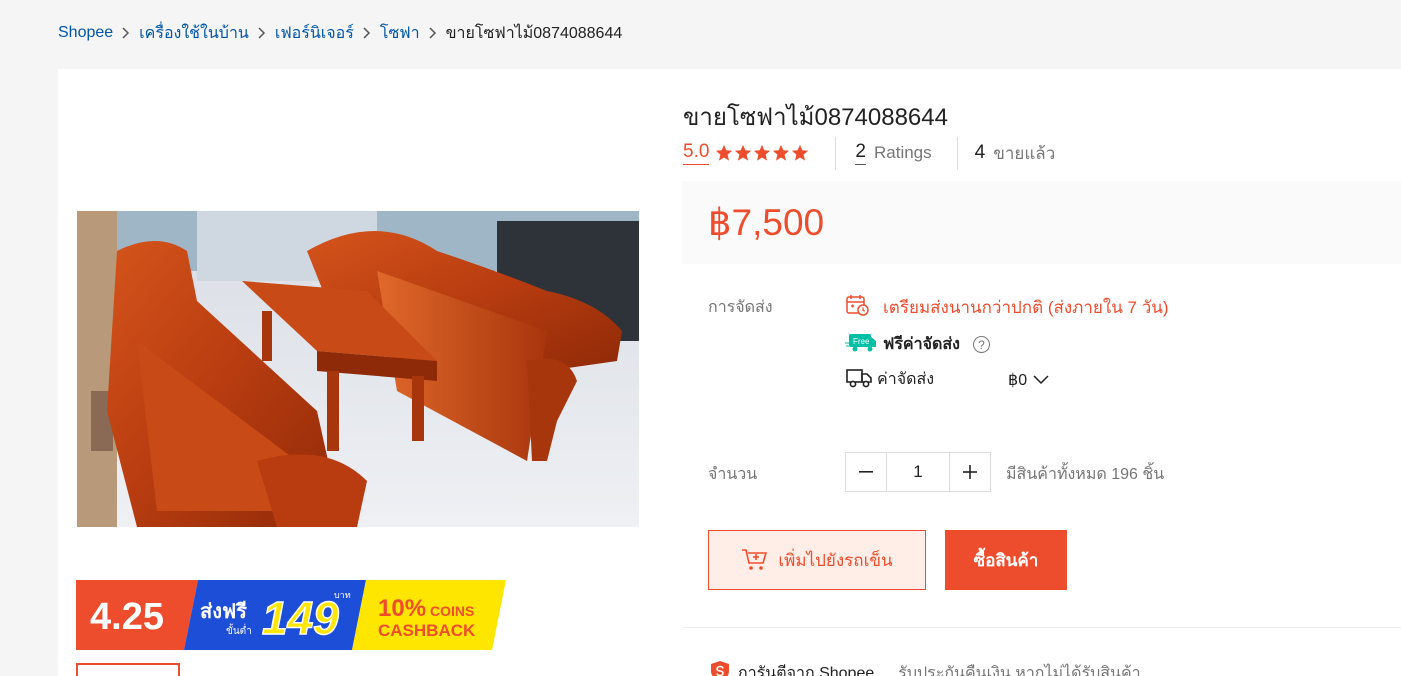 The image size is (1401, 676). Describe the element at coordinates (223, 611) in the screenshot. I see `promo-free-ship: ส่งฟรี` at that location.